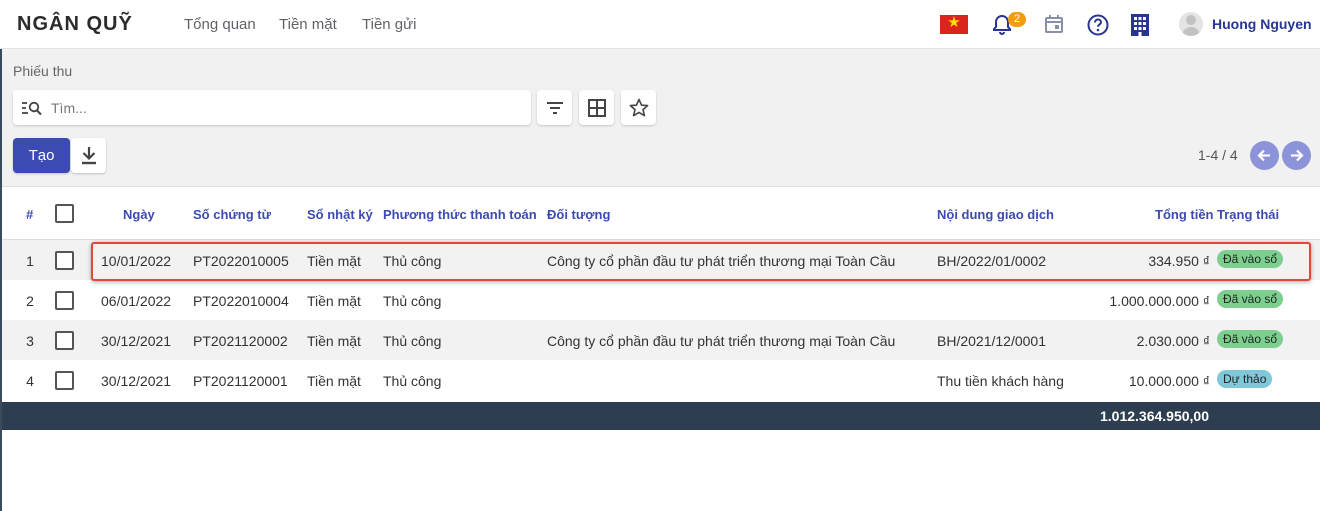 Image resolution: width=1320 pixels, height=511 pixels. I want to click on column-header-partner: Đối tượng, so click(578, 214).